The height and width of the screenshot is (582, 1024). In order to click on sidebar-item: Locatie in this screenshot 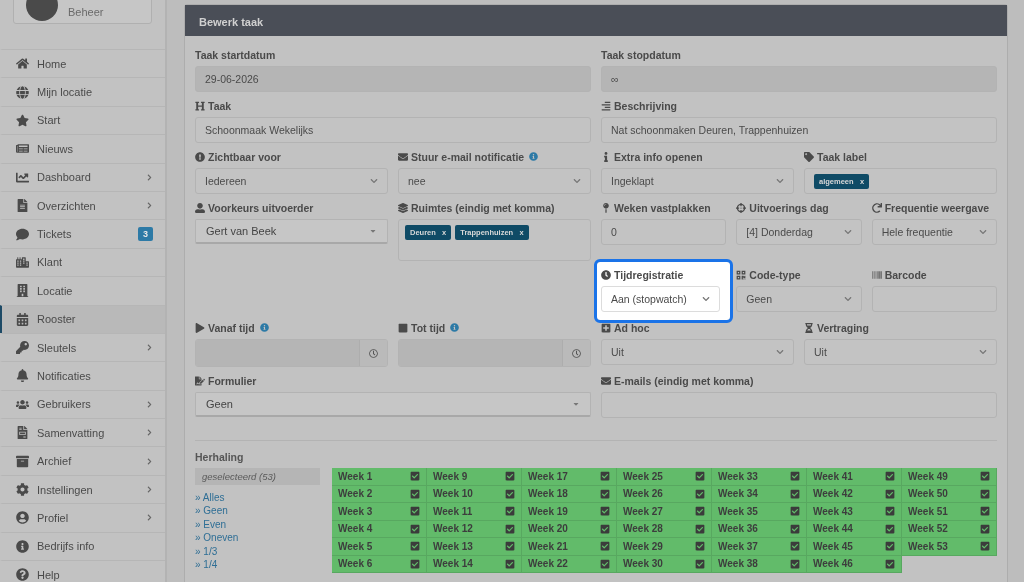, I will do `click(82, 290)`.